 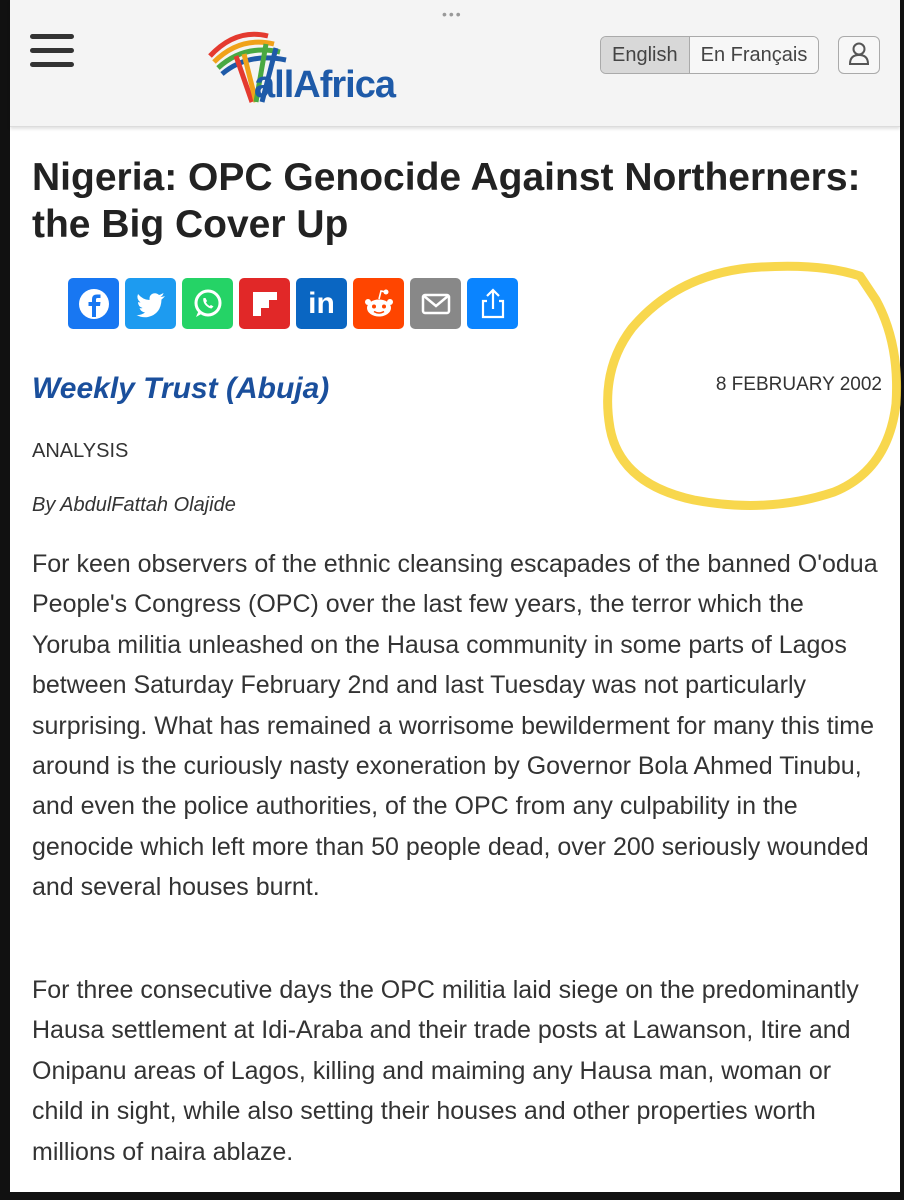 I want to click on site-header: ••• allAfrica English En Français, so click(x=455, y=63).